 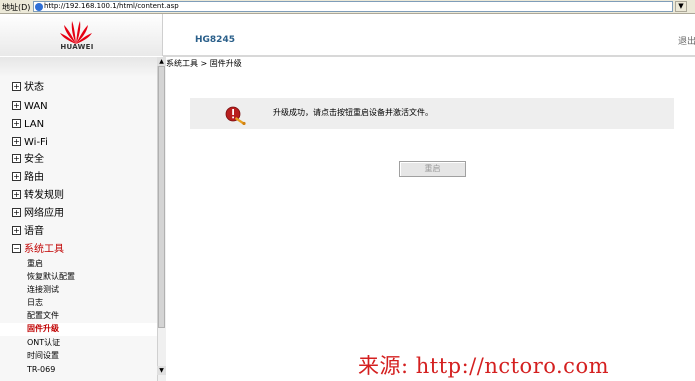 What do you see at coordinates (43, 290) in the screenshot?
I see `sub-item-connection-test: 连接测试` at bounding box center [43, 290].